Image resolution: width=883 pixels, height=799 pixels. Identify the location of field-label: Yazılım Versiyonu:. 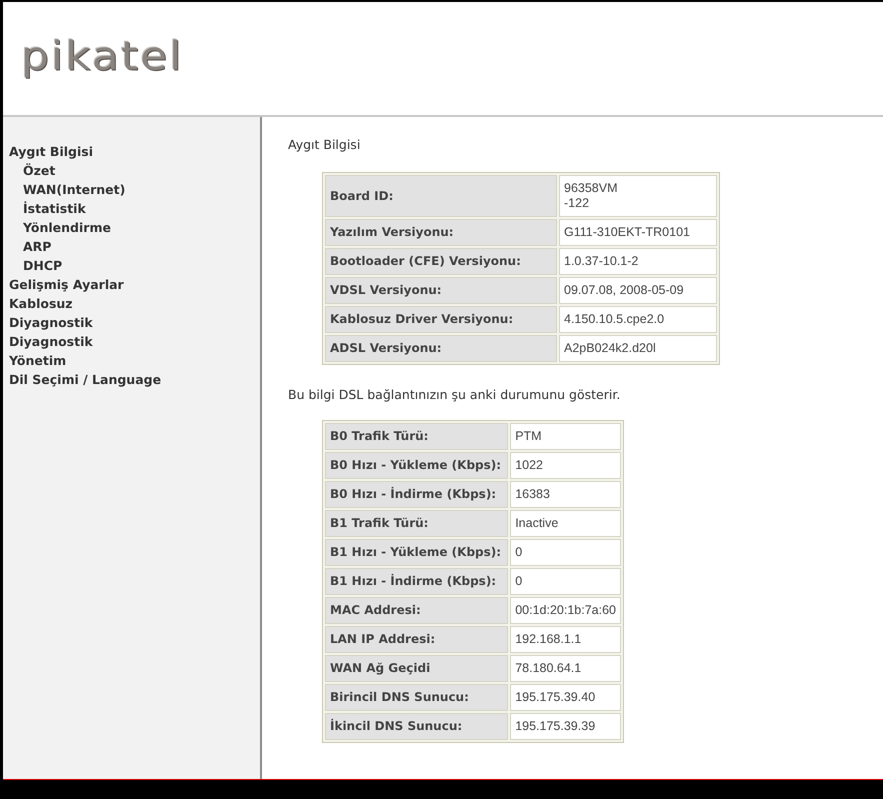
(441, 232).